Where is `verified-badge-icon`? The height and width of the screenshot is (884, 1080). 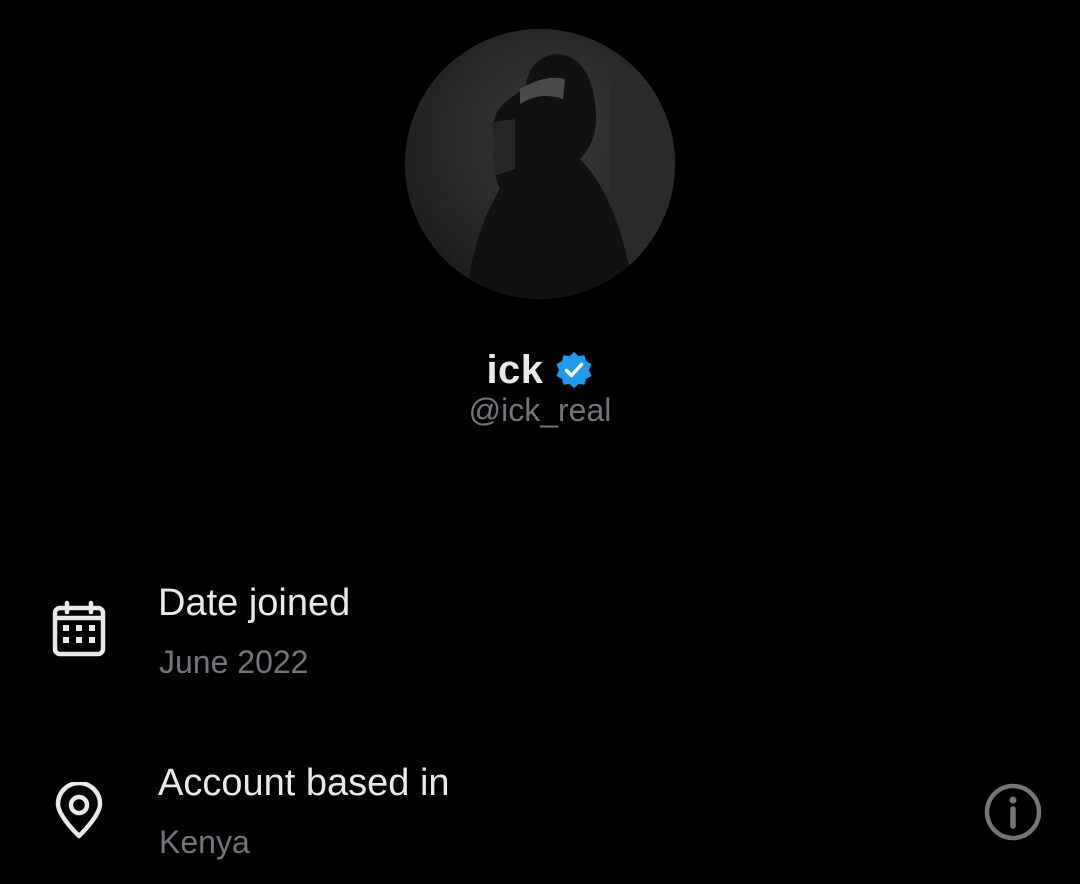
verified-badge-icon is located at coordinates (574, 370).